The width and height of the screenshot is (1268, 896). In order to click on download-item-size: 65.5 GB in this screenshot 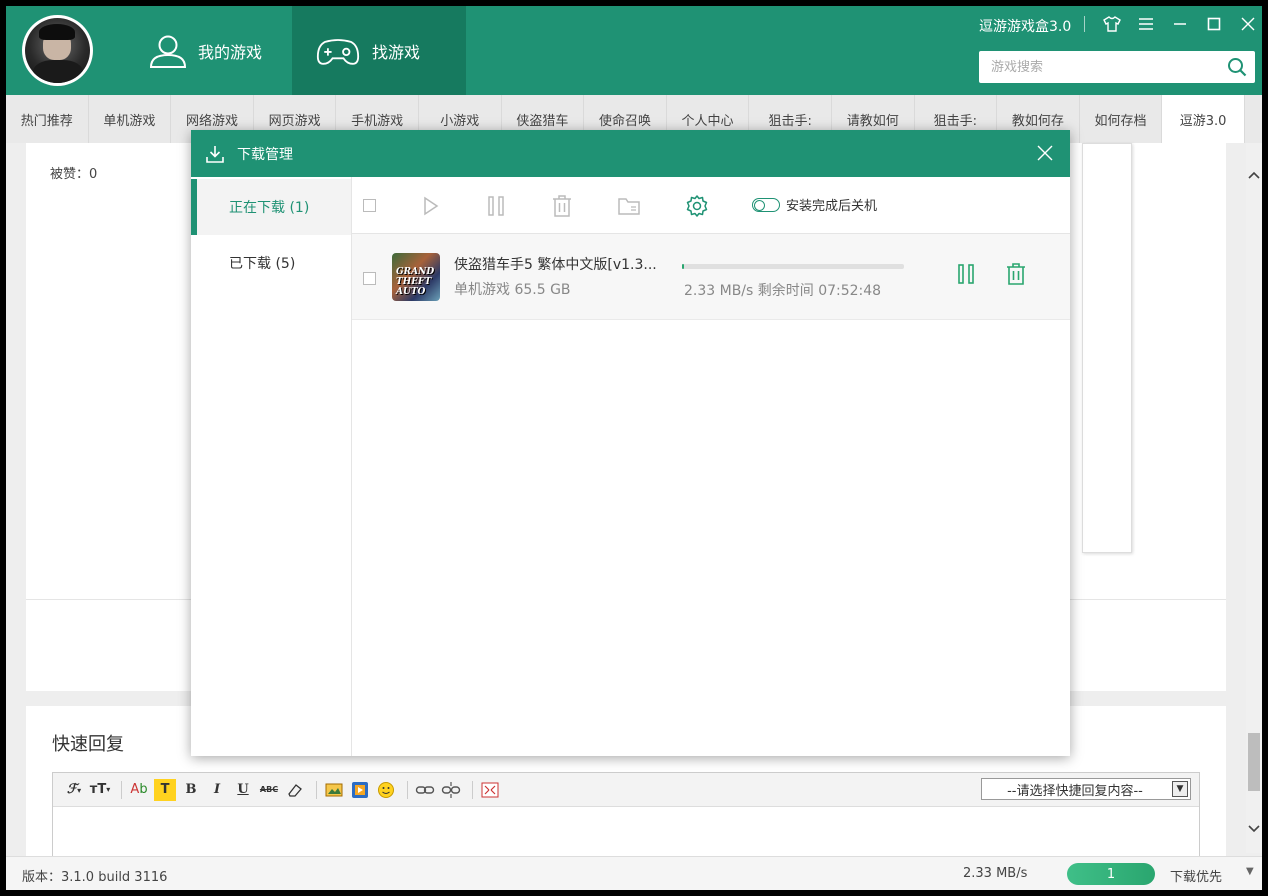, I will do `click(542, 290)`.